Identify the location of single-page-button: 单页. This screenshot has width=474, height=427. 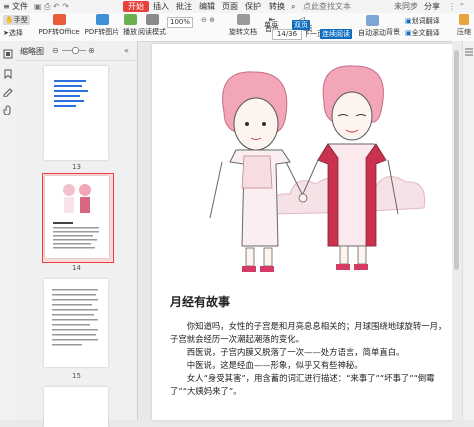
(271, 25).